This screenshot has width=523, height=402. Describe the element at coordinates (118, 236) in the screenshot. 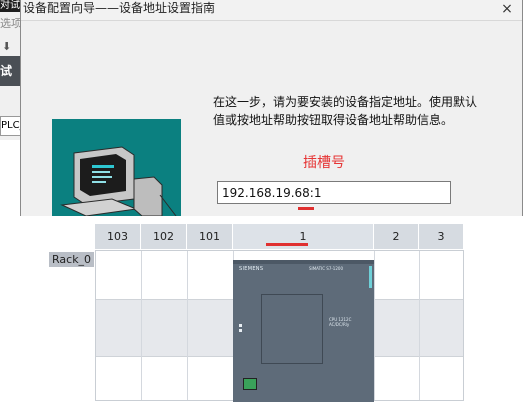

I see `slot-header-103: 103` at that location.